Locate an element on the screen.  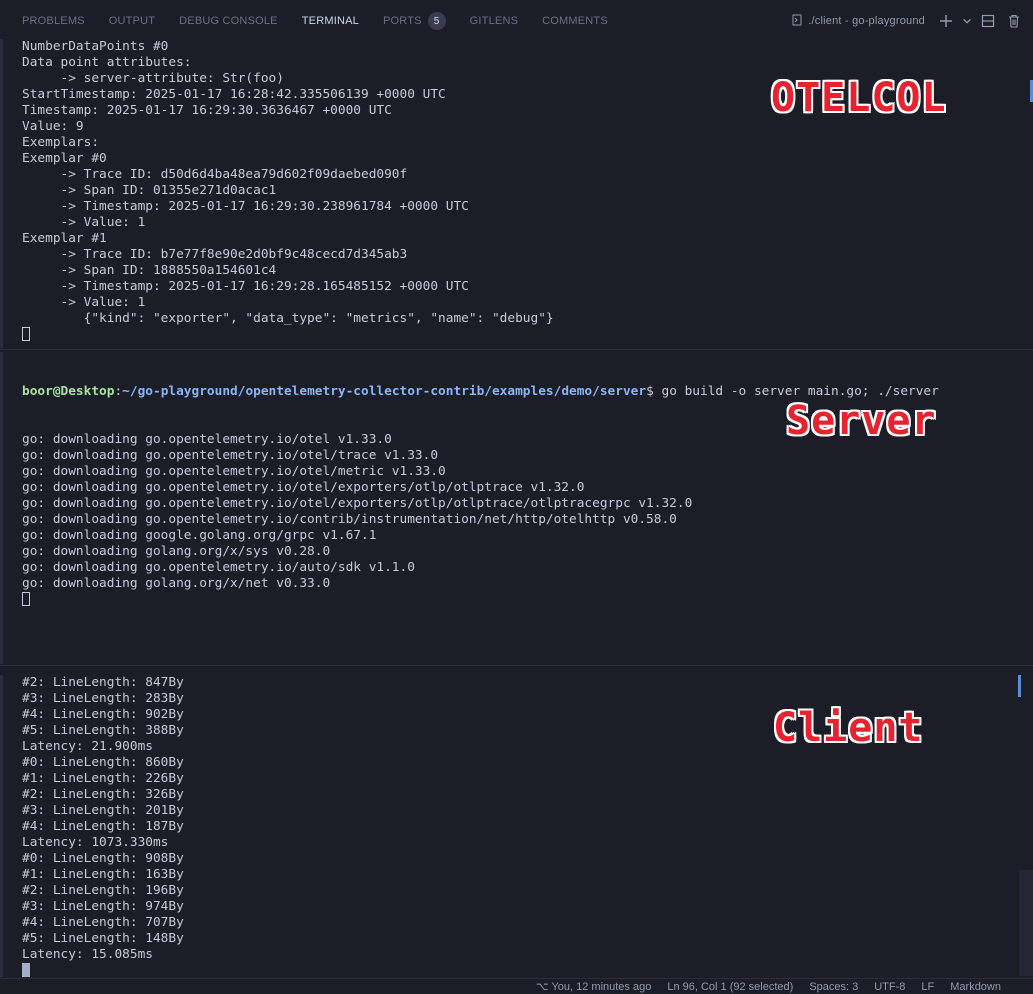
terminal-line: Exemplar #1 is located at coordinates (64, 238).